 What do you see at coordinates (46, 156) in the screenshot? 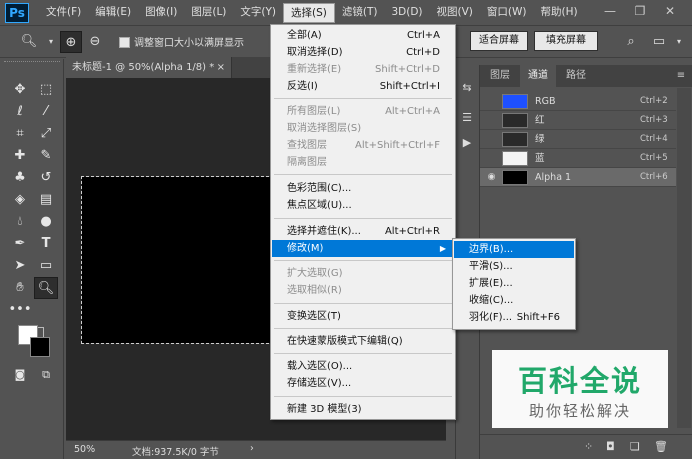
I see `brush-tool-icon: ✎` at bounding box center [46, 156].